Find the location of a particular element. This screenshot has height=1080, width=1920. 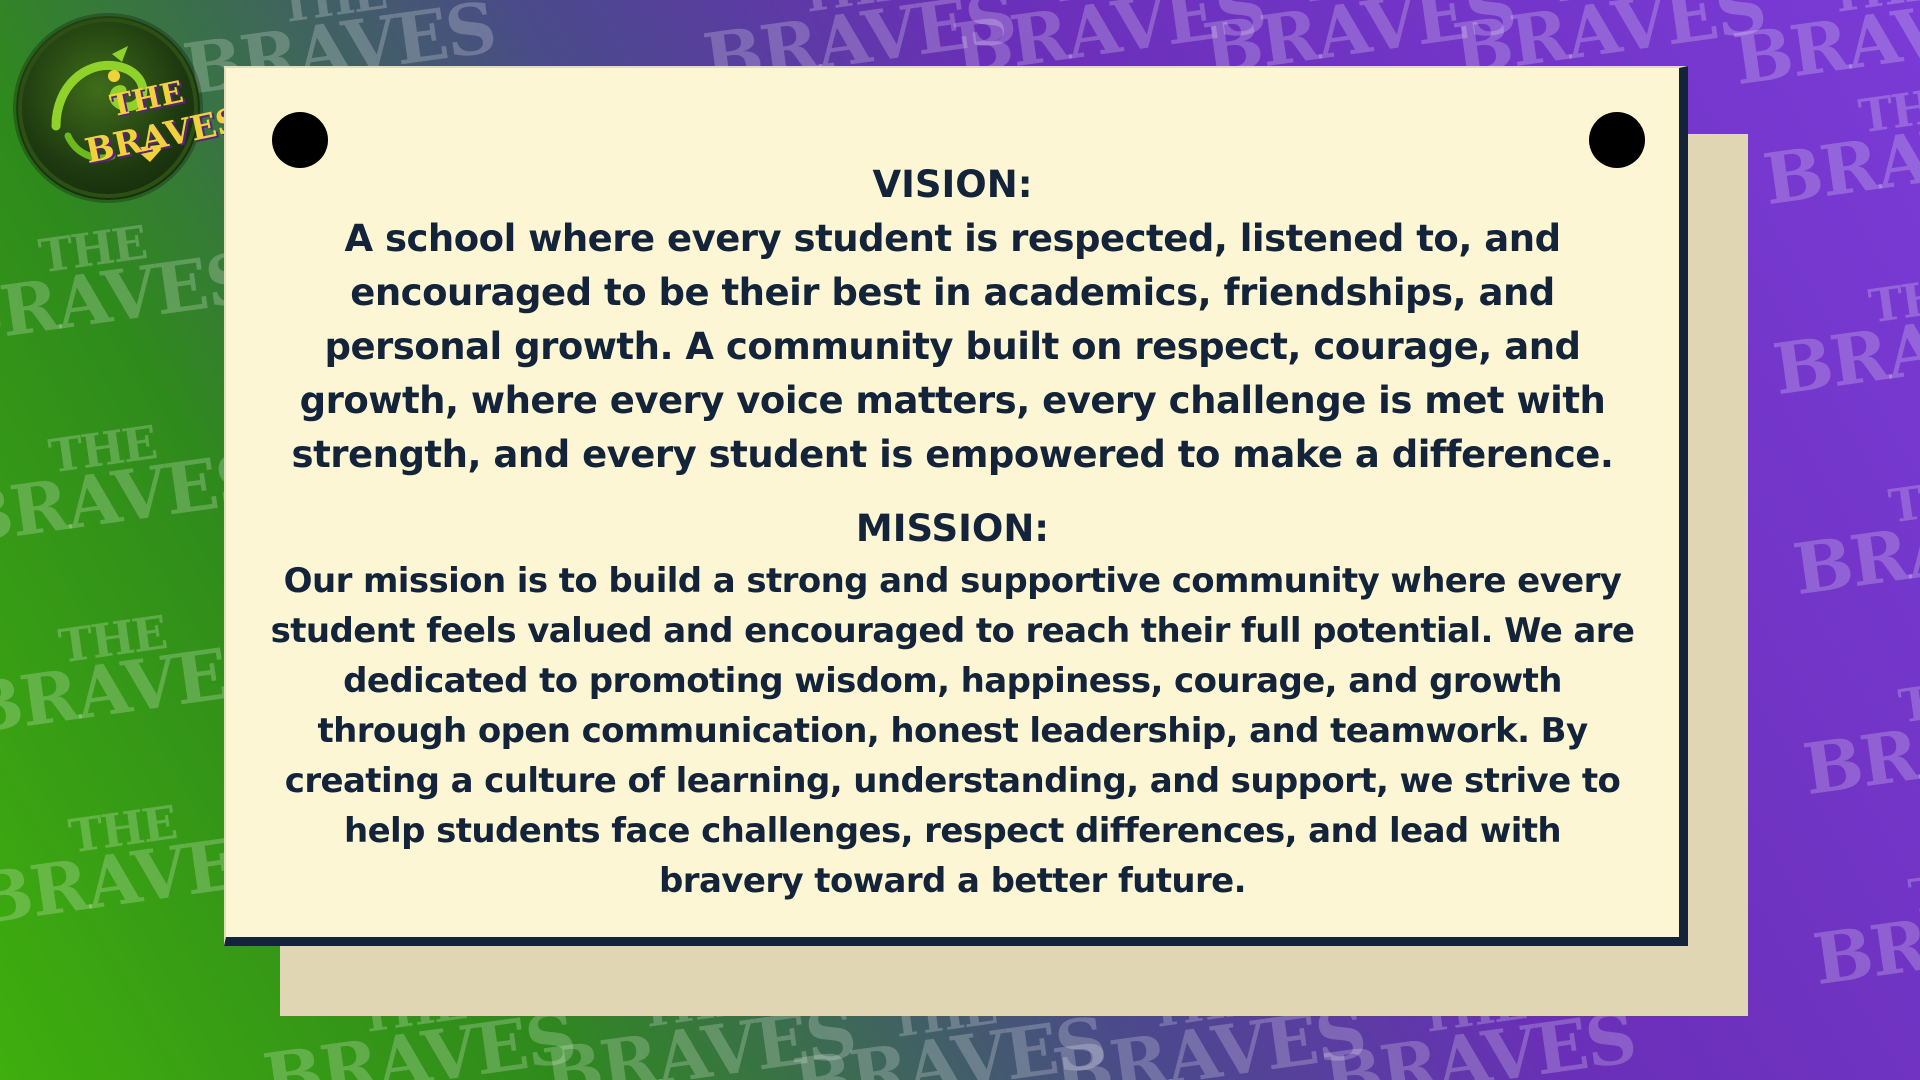

braves-logo: THE BRAVES is located at coordinates (130, 108).